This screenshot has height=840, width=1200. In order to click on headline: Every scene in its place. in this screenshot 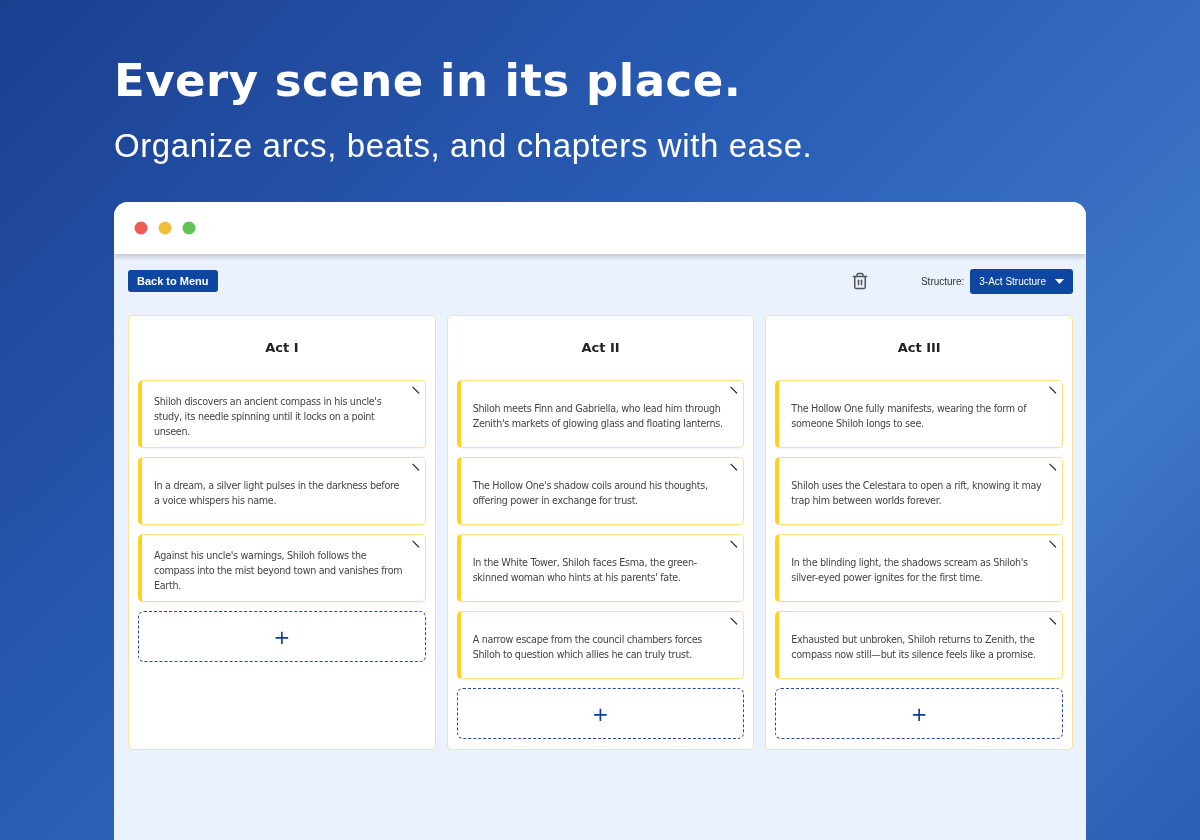, I will do `click(428, 81)`.